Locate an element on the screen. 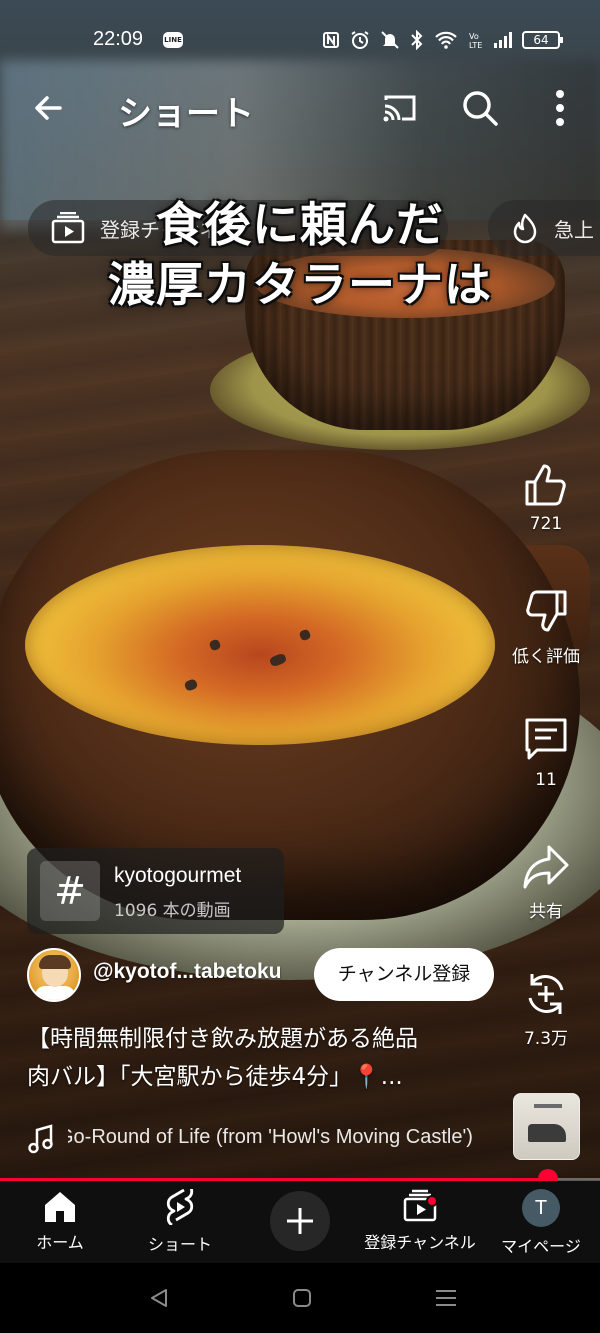 The image size is (600, 1333). system-navigation-bar is located at coordinates (300, 1298).